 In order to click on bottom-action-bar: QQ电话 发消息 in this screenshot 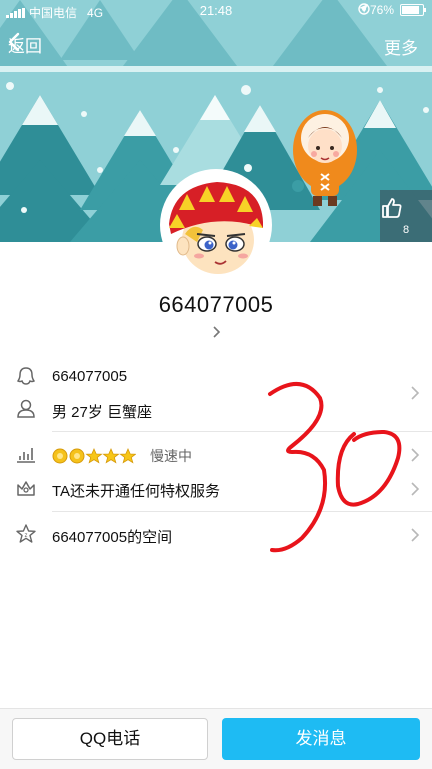, I will do `click(216, 738)`.